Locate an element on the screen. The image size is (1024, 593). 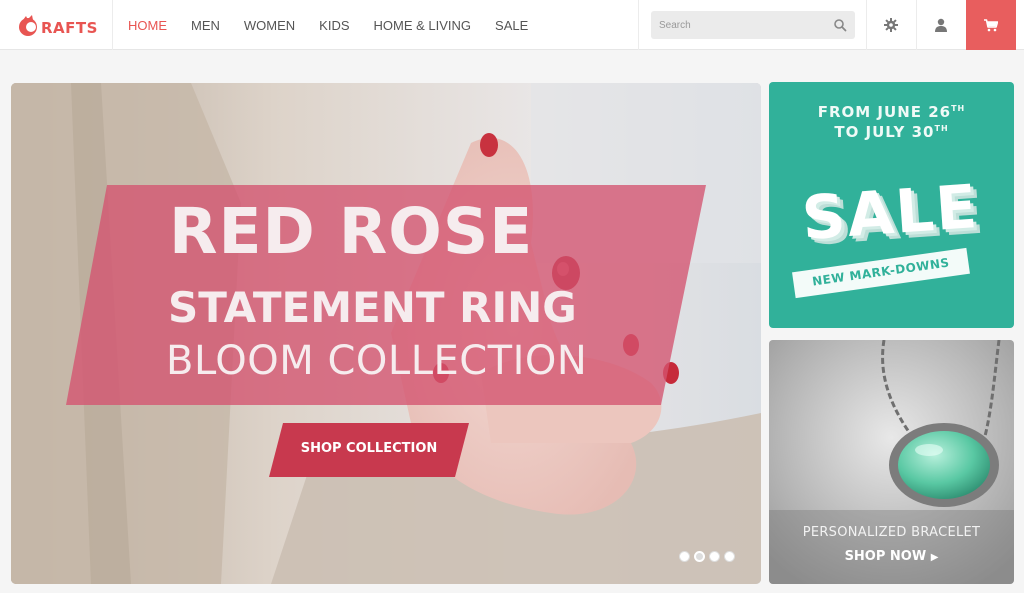
gear-icon is located at coordinates (891, 25).